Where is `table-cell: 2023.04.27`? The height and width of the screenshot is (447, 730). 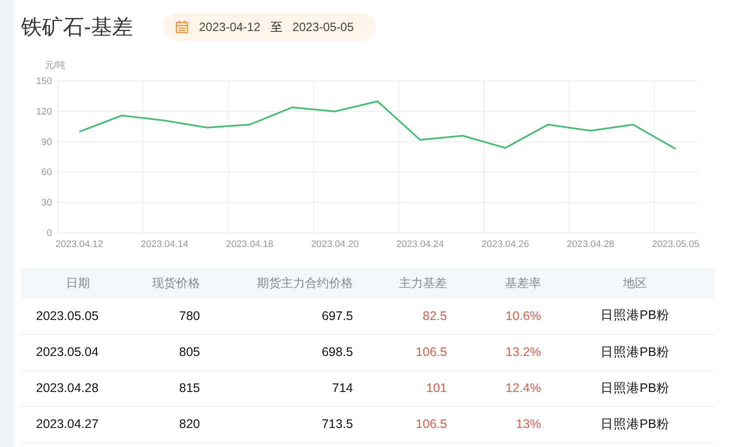
table-cell: 2023.04.27 is located at coordinates (78, 424).